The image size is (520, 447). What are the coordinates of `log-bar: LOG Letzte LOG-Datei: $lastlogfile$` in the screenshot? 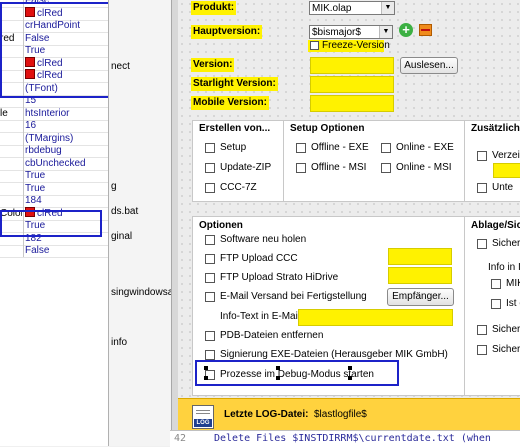 It's located at (349, 414).